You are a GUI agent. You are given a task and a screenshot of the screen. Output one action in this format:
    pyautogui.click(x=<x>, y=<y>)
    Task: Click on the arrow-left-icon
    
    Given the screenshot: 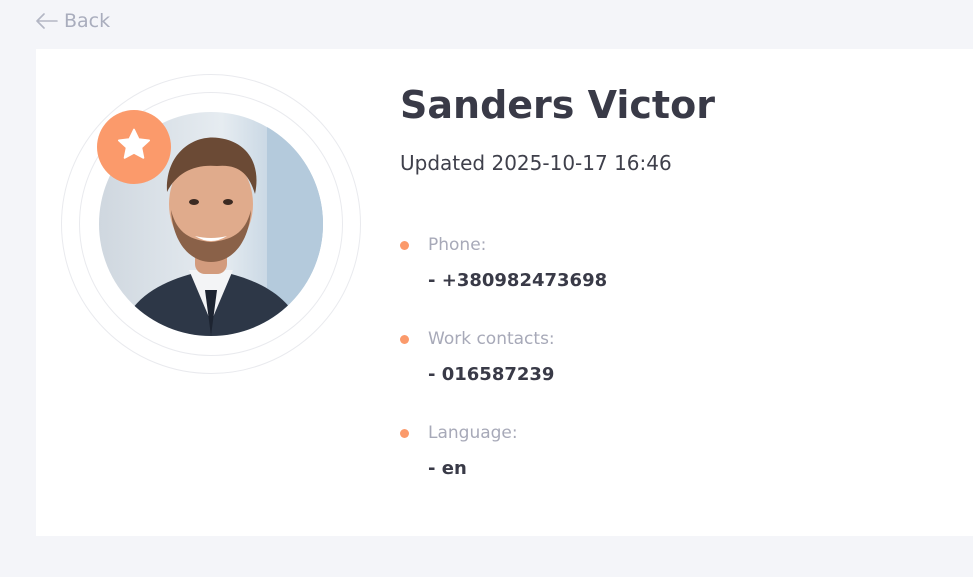 What is the action you would take?
    pyautogui.click(x=47, y=21)
    